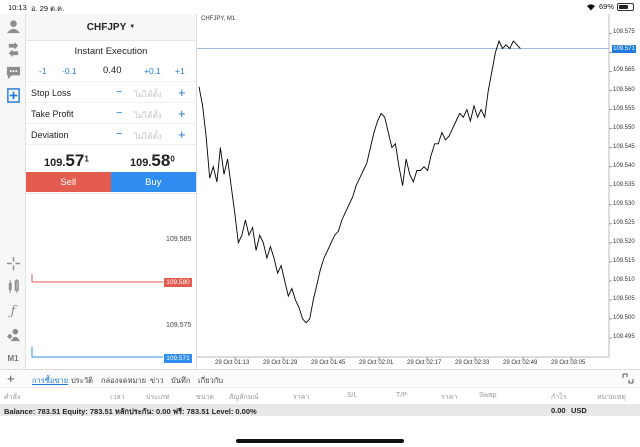 This screenshot has width=640, height=447. Describe the element at coordinates (111, 133) in the screenshot. I see `deviation-row: Deviation − ไม่ได้ตั้ง +` at that location.